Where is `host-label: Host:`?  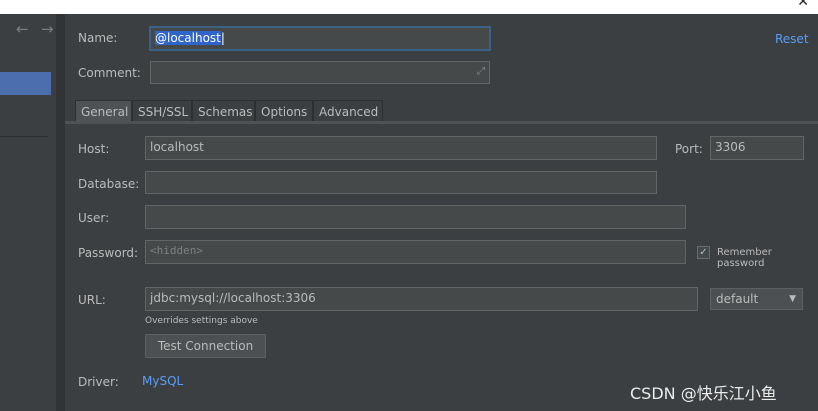
host-label: Host: is located at coordinates (94, 149).